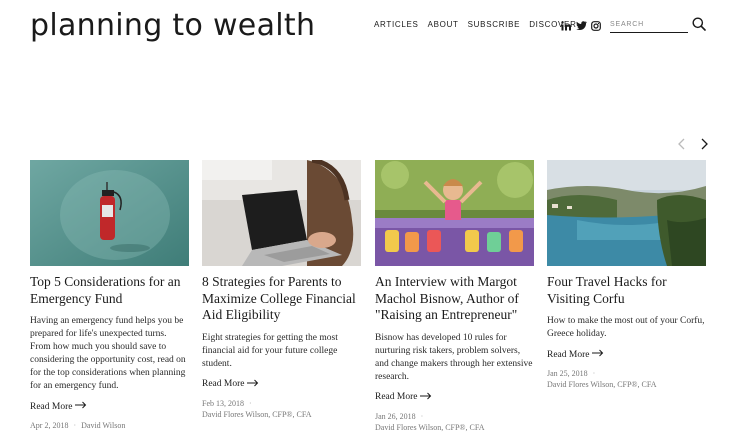 The width and height of the screenshot is (740, 436). What do you see at coordinates (396, 24) in the screenshot?
I see `nav-articles: ARTICLES` at bounding box center [396, 24].